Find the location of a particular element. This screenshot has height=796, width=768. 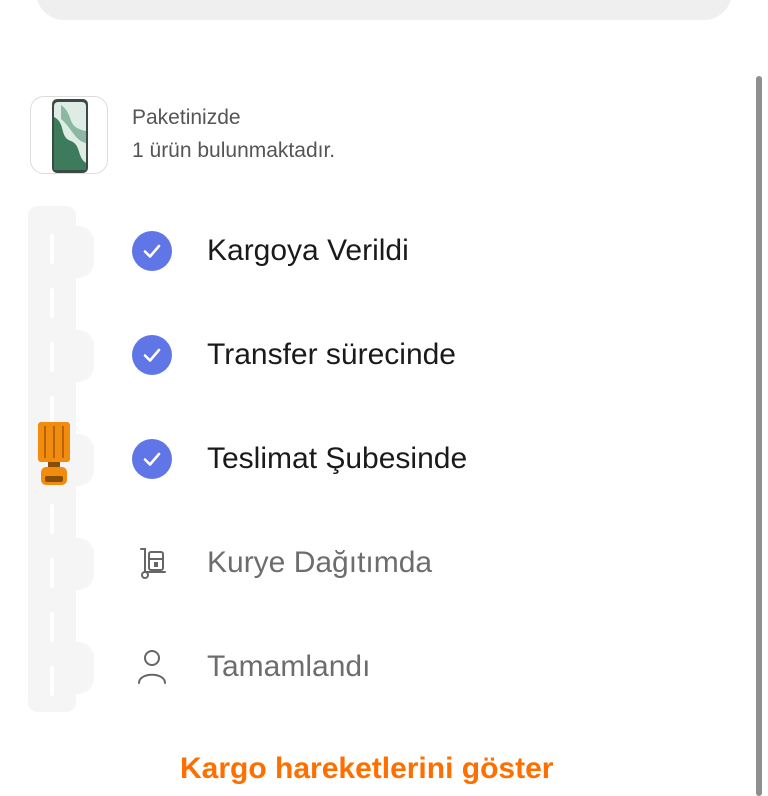

hand-truck-icon is located at coordinates (152, 563).